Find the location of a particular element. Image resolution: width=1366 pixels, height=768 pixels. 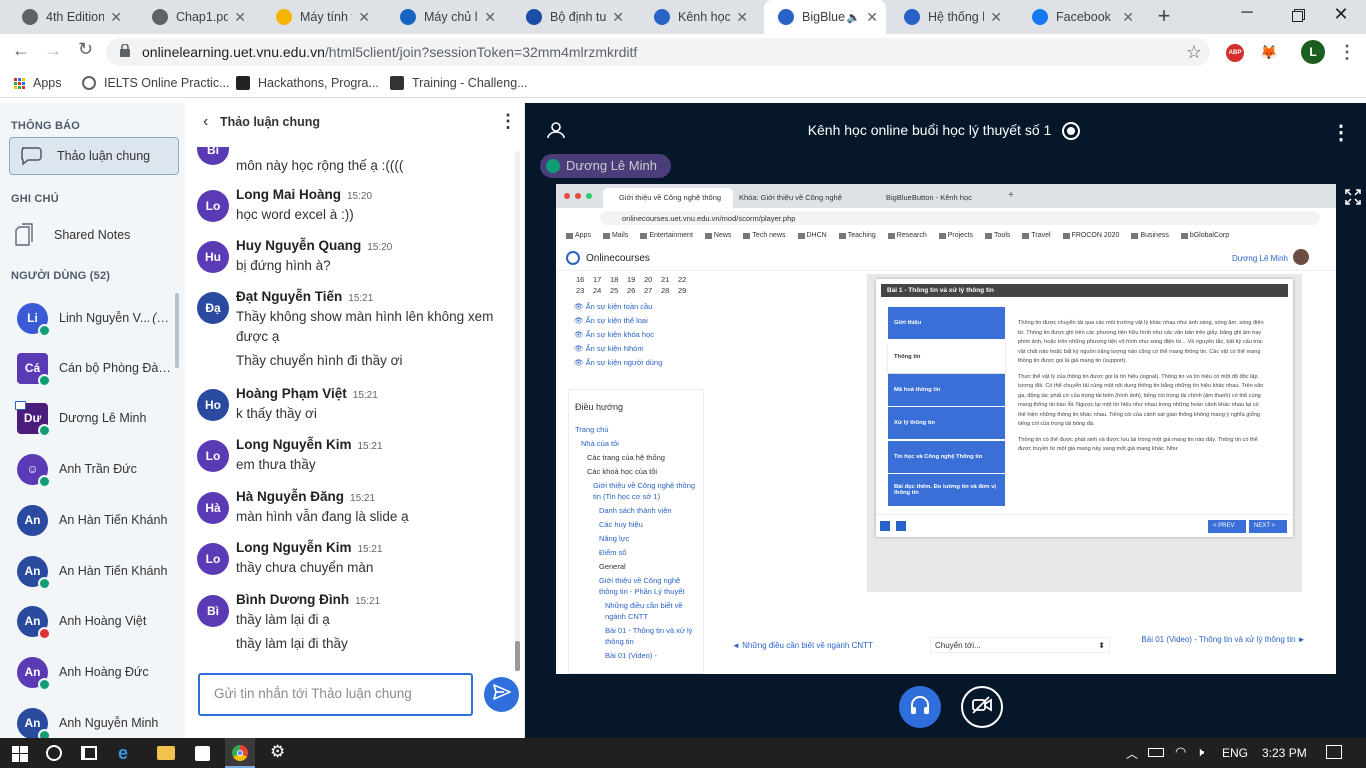

moodle-logo-icon is located at coordinates (573, 258).